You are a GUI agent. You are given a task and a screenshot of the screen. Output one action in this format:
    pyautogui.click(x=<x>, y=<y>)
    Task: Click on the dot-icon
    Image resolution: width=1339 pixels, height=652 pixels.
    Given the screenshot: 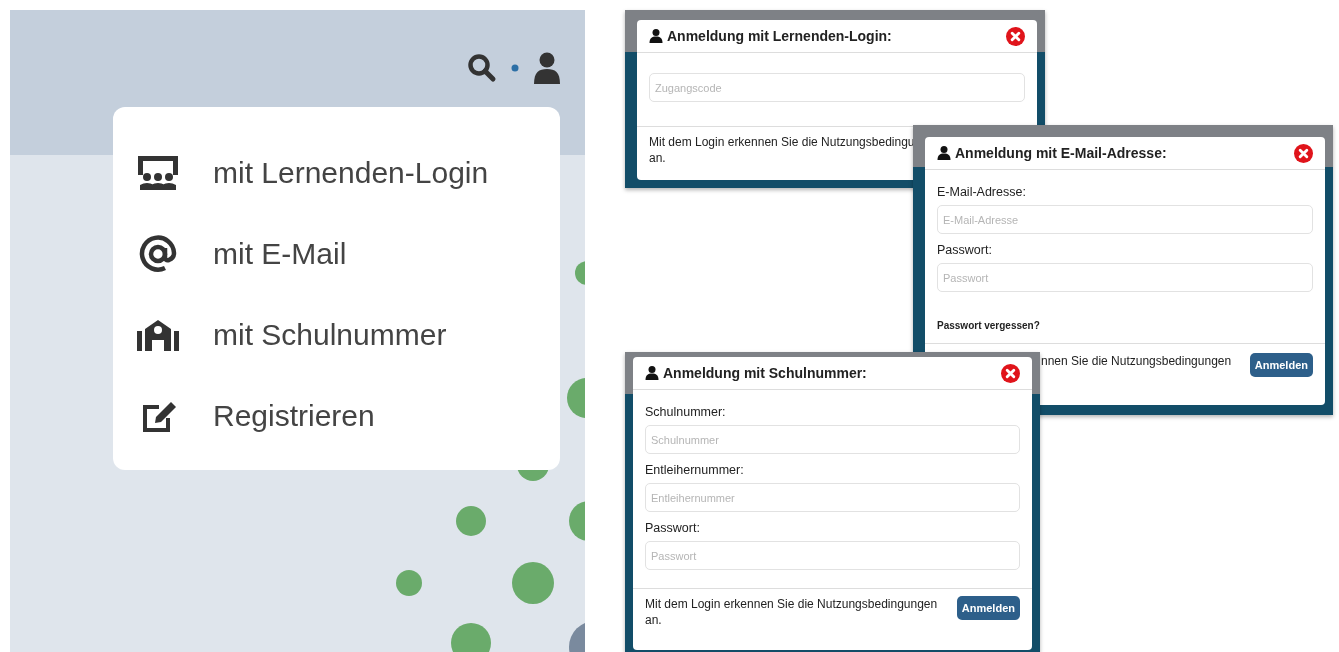 What is the action you would take?
    pyautogui.click(x=515, y=68)
    